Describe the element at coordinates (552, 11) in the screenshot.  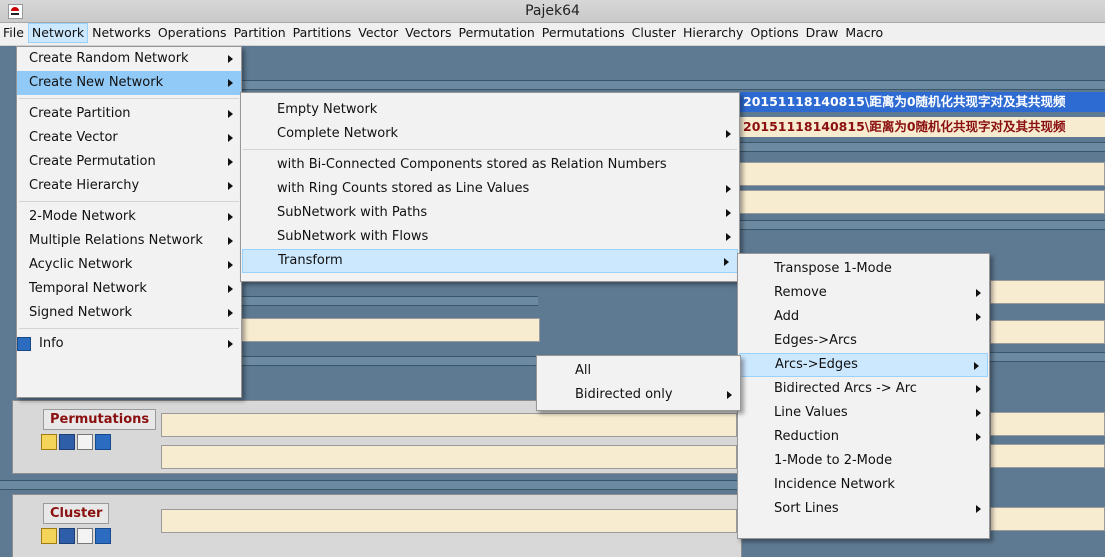
I see `title-bar: Pajek64` at that location.